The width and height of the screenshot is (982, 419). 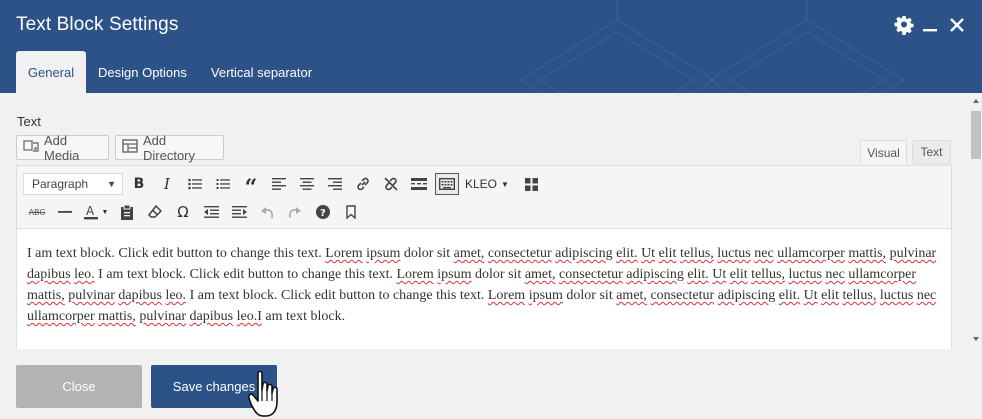 What do you see at coordinates (931, 152) in the screenshot?
I see `text-mode-tab: Text` at bounding box center [931, 152].